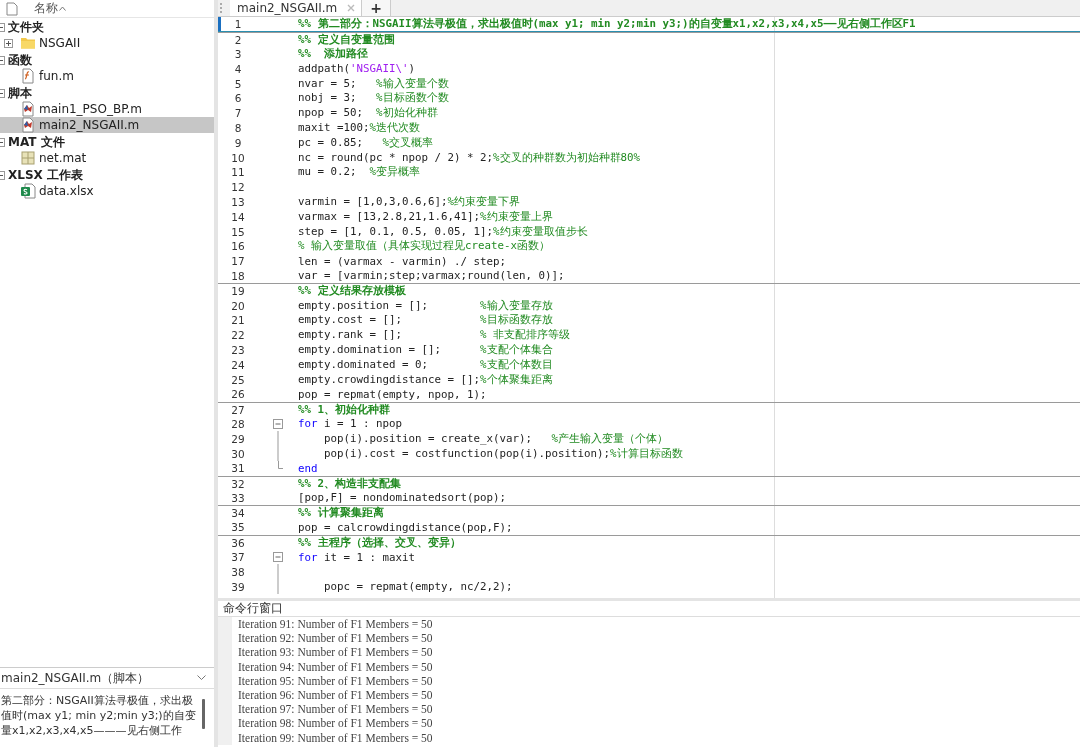 The image size is (1080, 747). I want to click on file-item: net.mat, so click(107, 158).